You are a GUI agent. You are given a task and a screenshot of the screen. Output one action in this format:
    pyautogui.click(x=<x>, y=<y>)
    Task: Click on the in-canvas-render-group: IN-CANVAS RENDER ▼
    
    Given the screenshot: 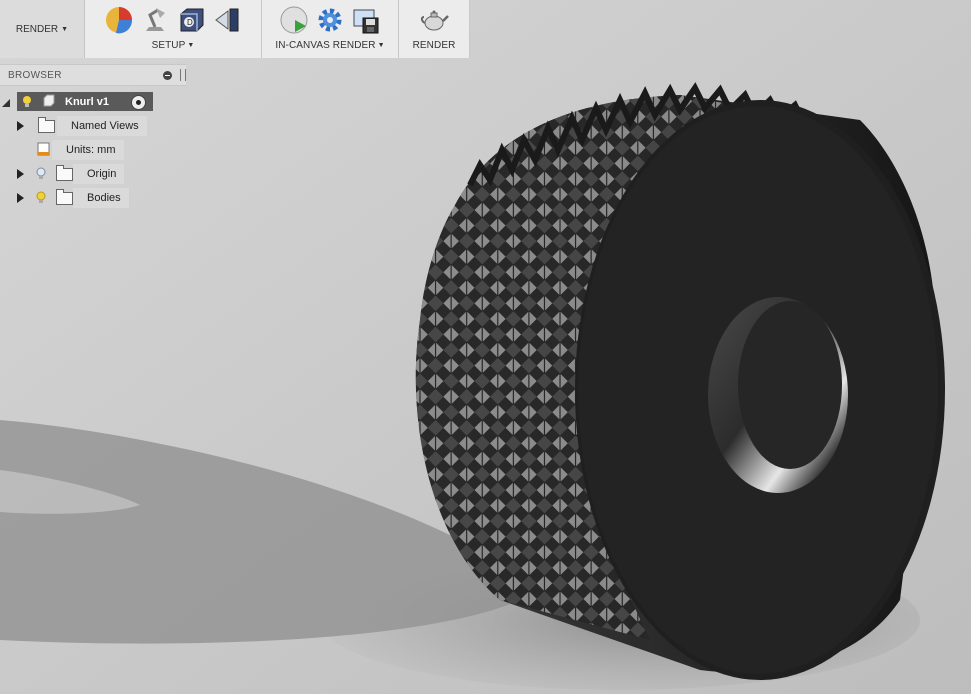 What is the action you would take?
    pyautogui.click(x=330, y=29)
    